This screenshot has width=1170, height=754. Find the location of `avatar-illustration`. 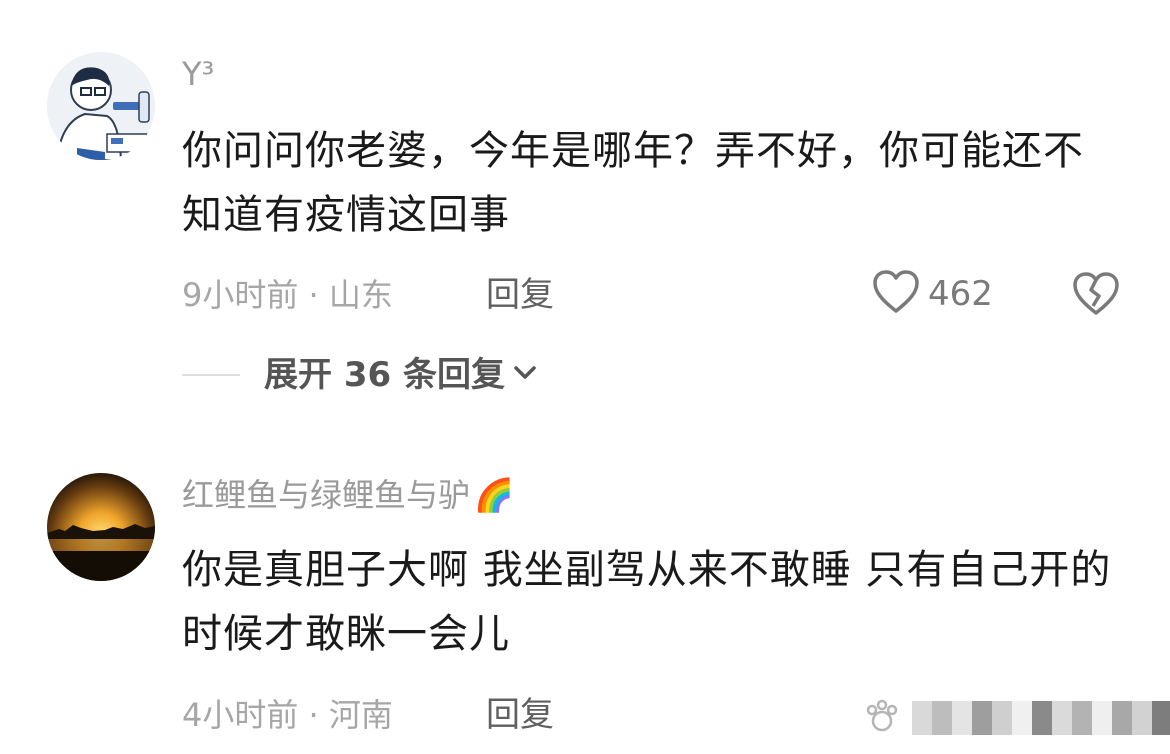

avatar-illustration is located at coordinates (101, 106).